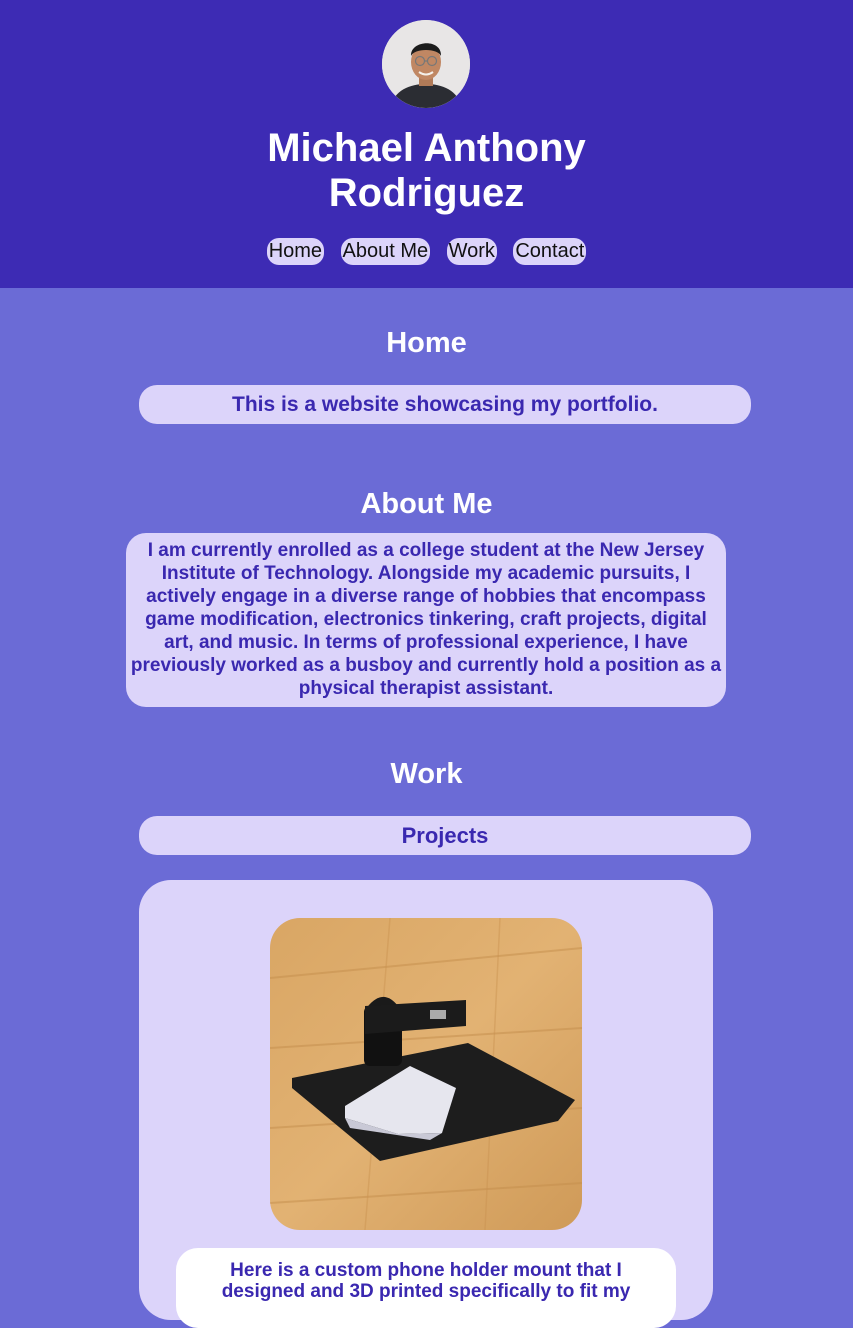 This screenshot has width=853, height=1328. Describe the element at coordinates (426, 774) in the screenshot. I see `work-section-title: Work` at that location.